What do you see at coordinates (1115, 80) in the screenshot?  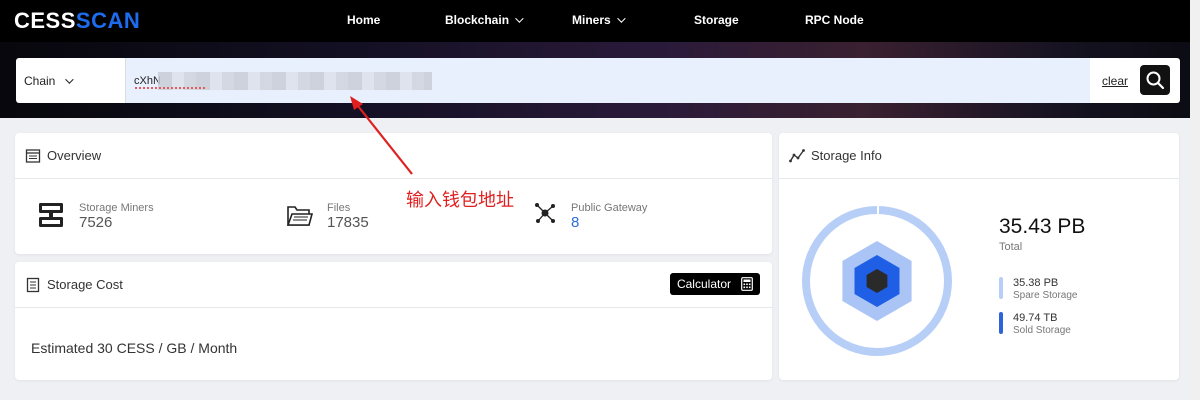 I see `clear-button: clear` at bounding box center [1115, 80].